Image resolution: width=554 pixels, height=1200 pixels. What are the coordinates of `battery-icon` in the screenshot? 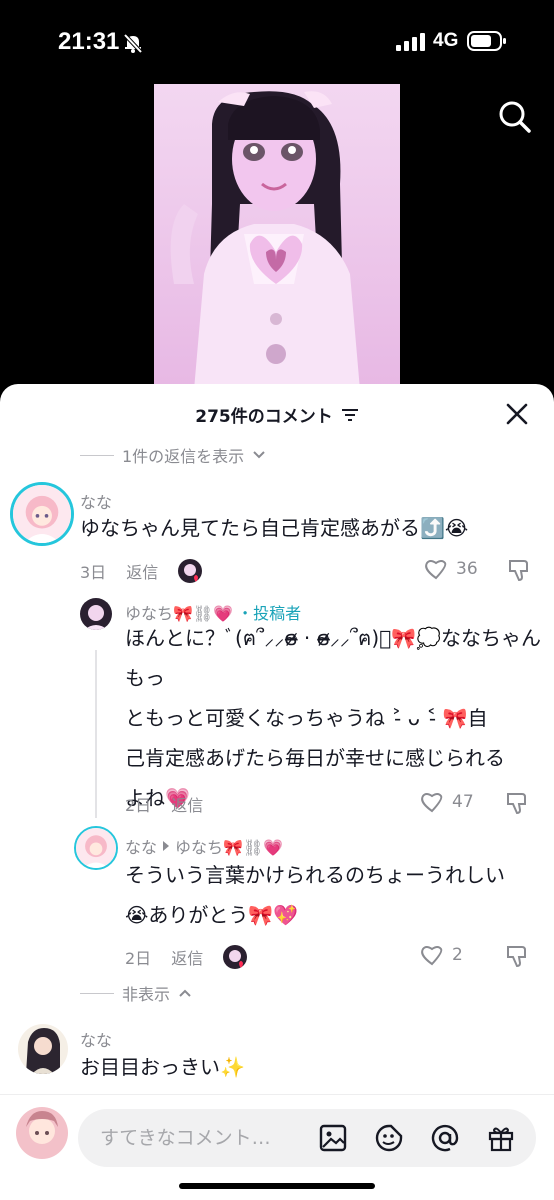 It's located at (486, 41).